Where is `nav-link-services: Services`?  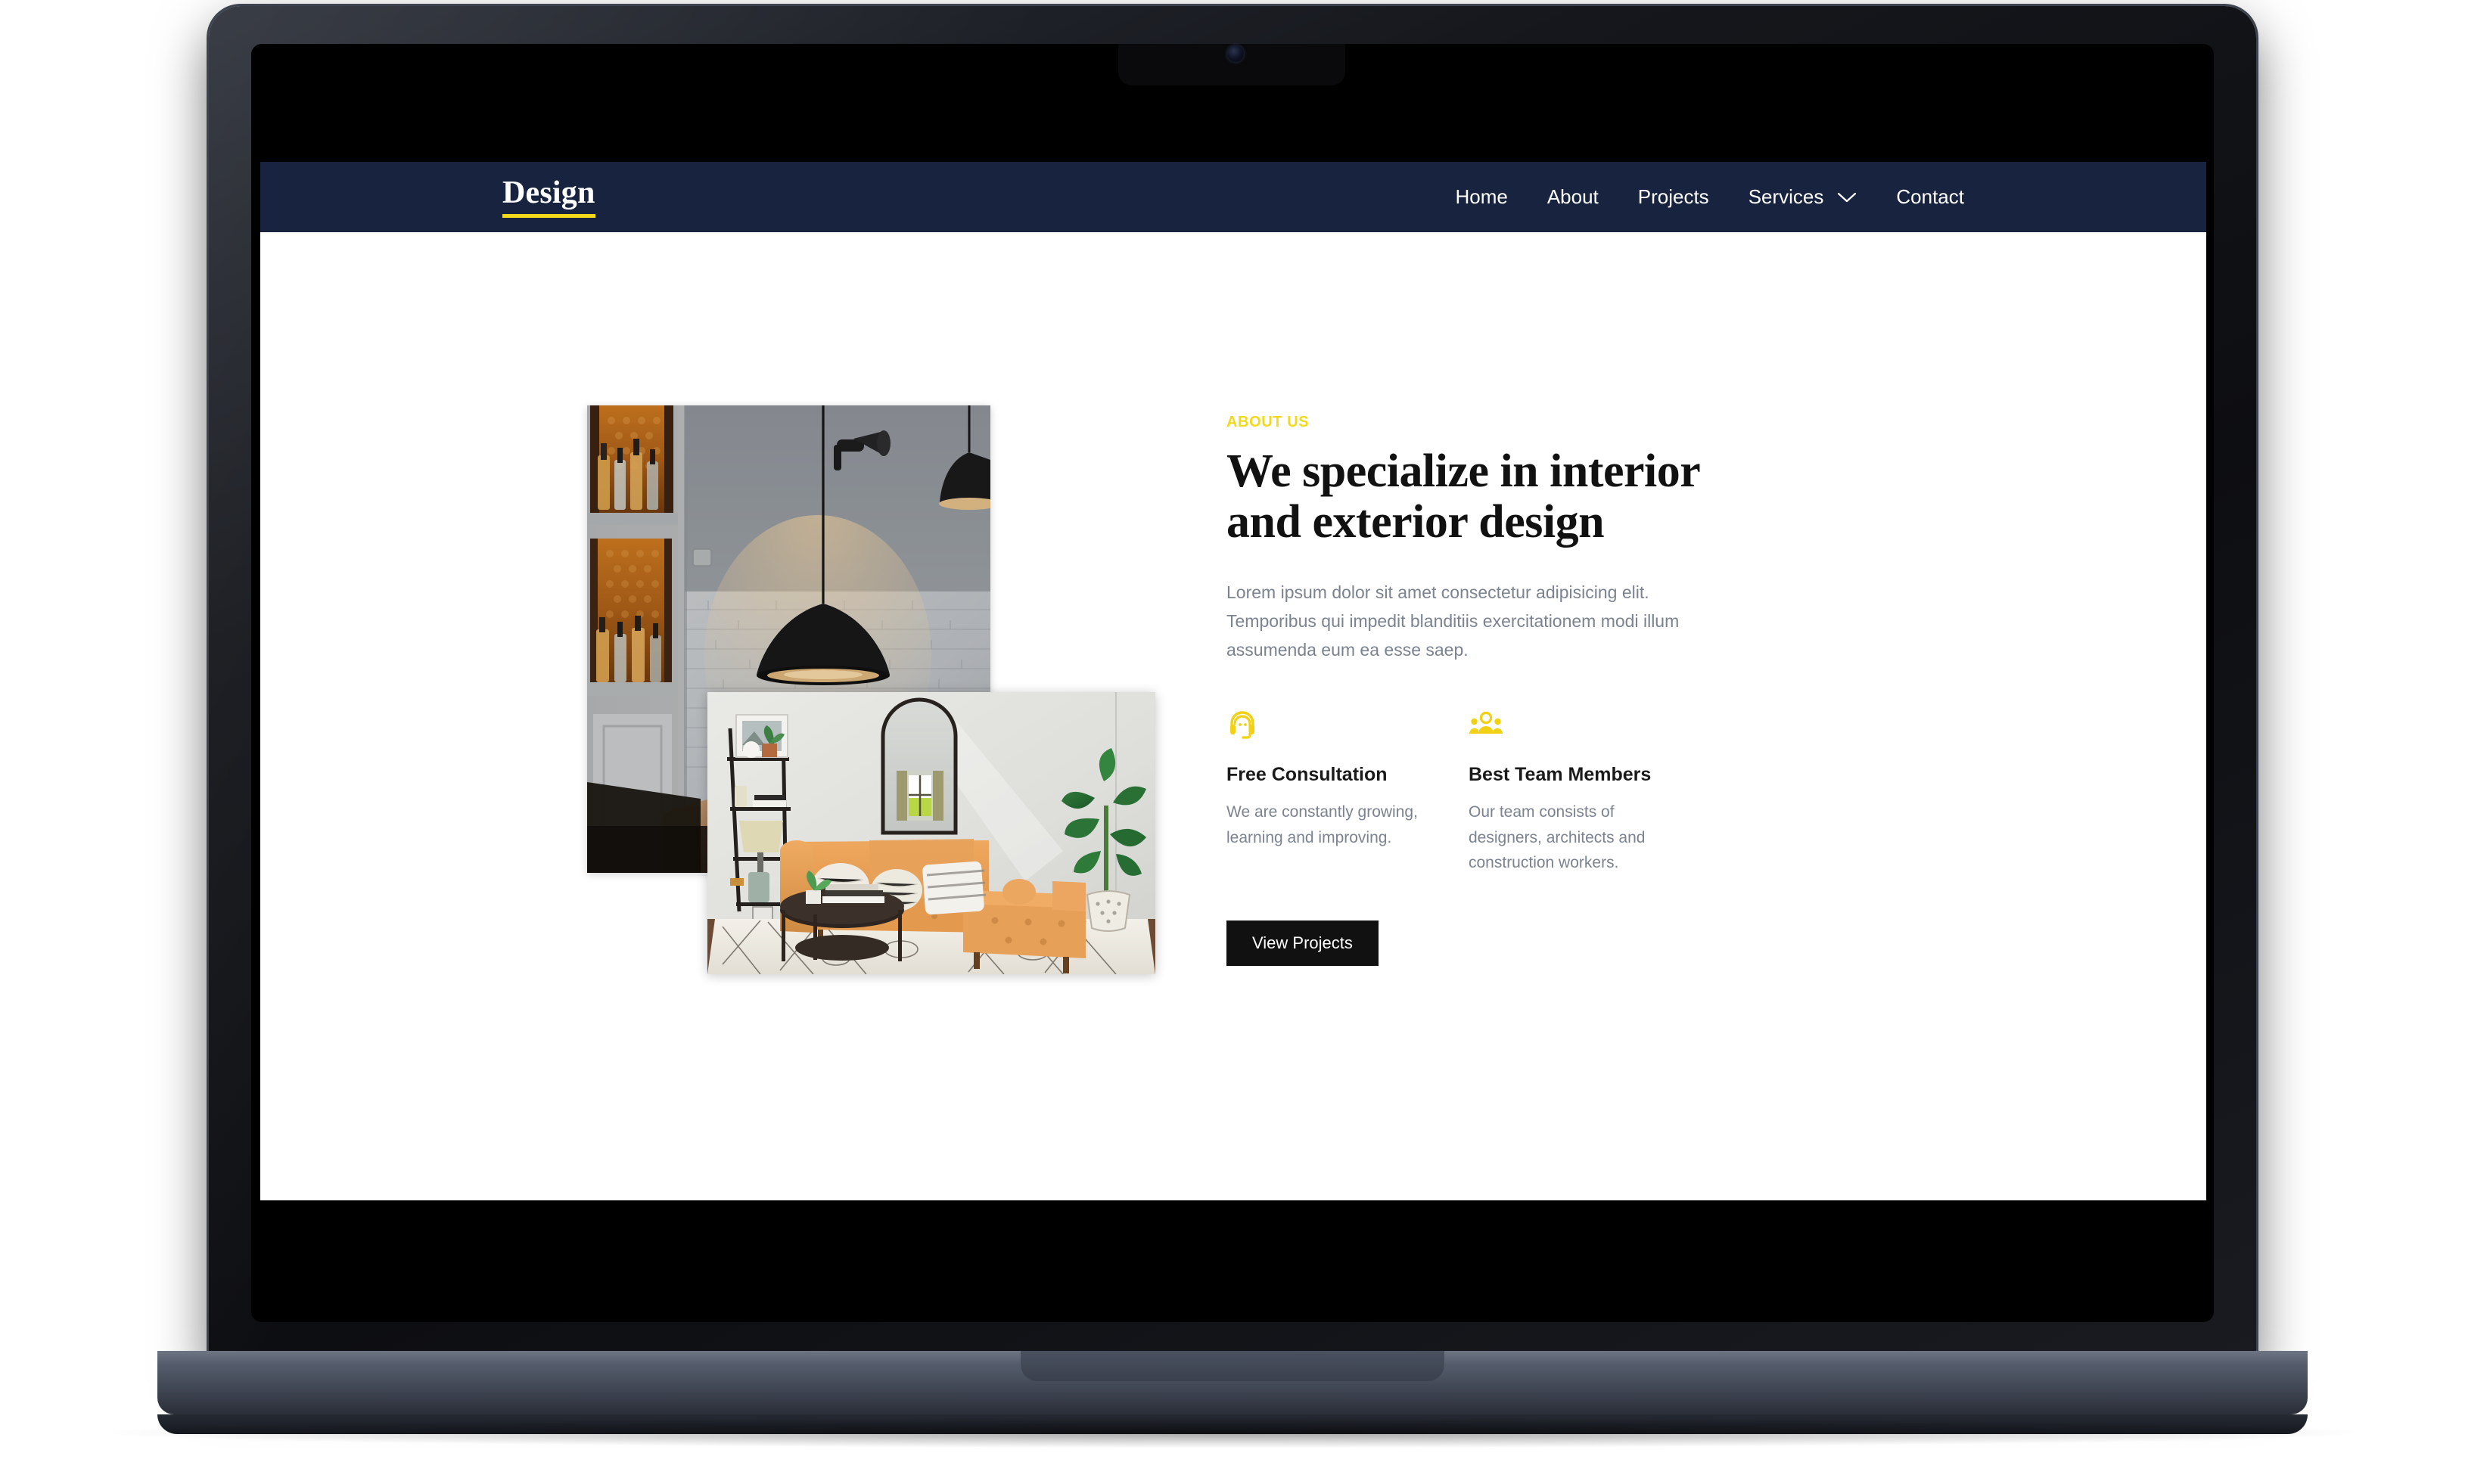 nav-link-services: Services is located at coordinates (1803, 197).